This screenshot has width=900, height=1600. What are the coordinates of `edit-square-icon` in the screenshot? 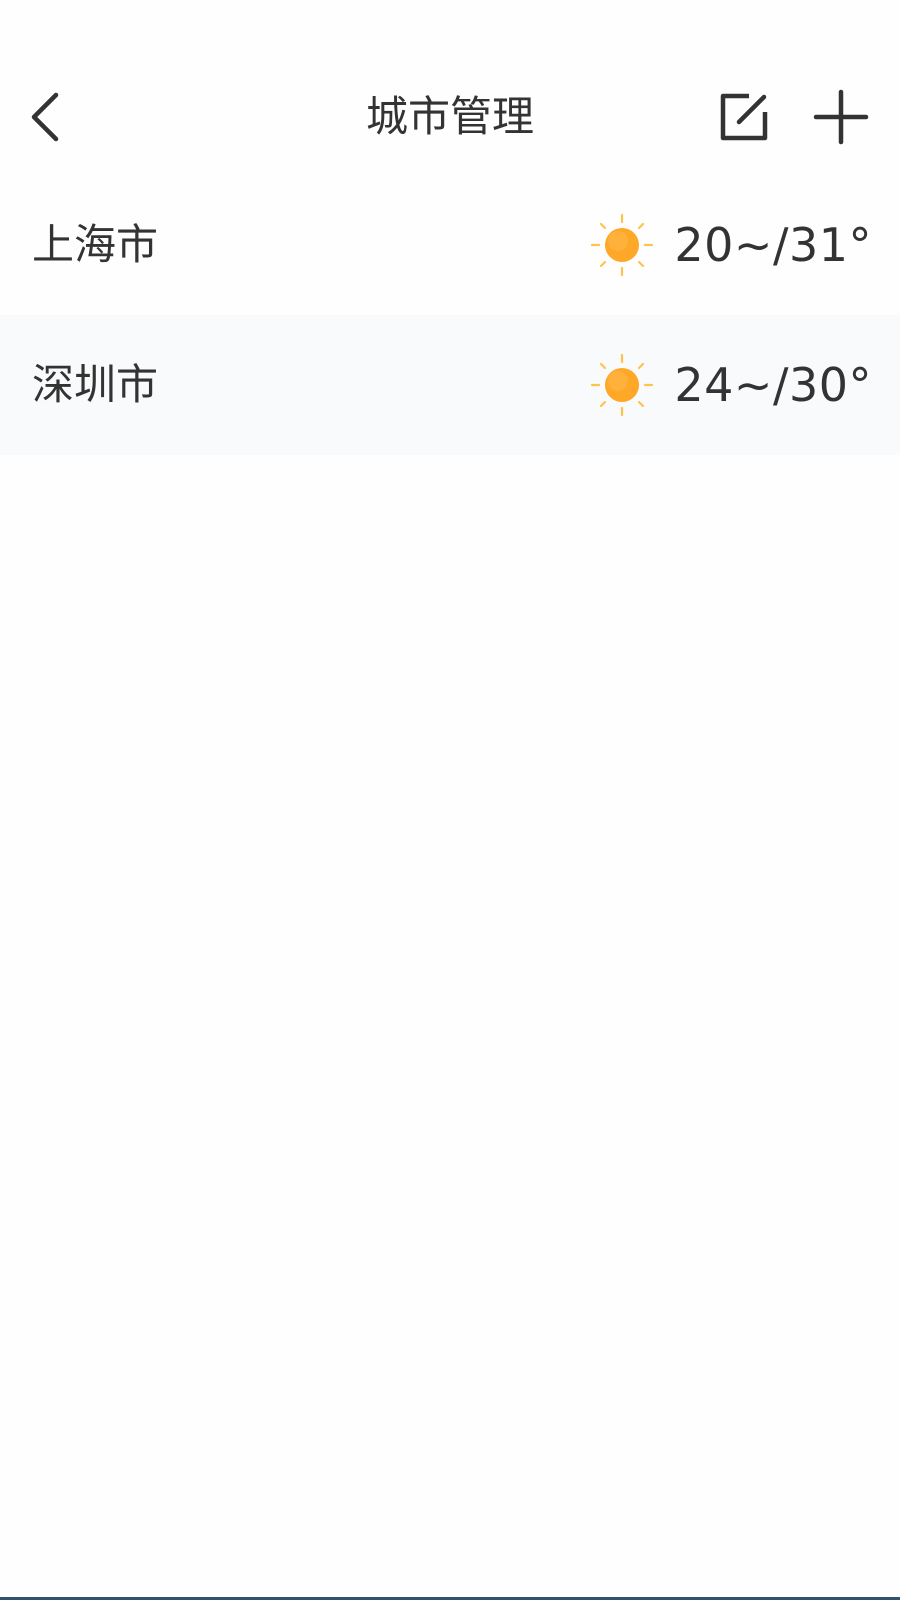 It's located at (744, 117).